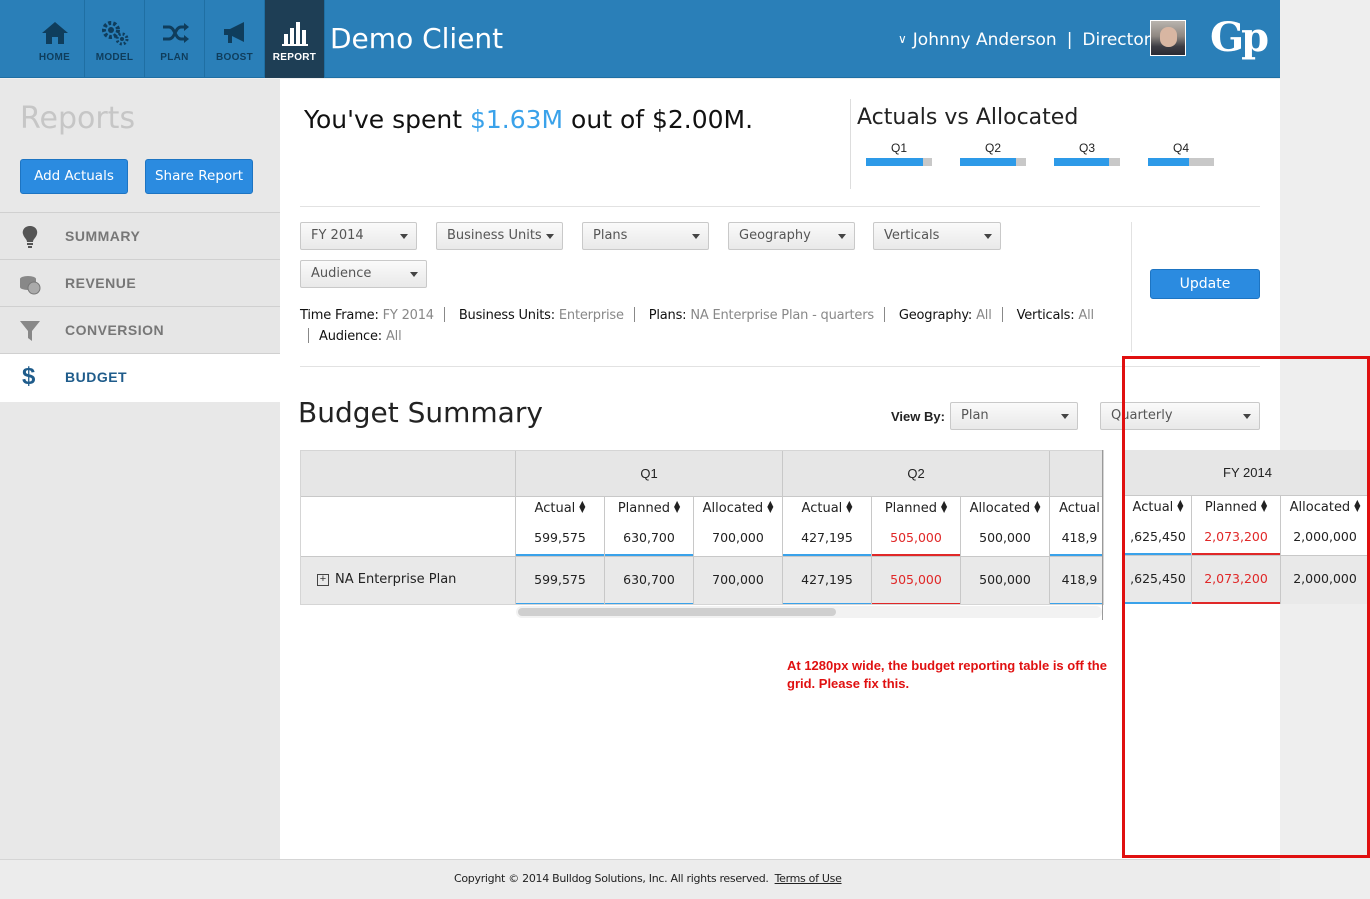 This screenshot has width=1370, height=899. I want to click on shuffle-icon, so click(175, 33).